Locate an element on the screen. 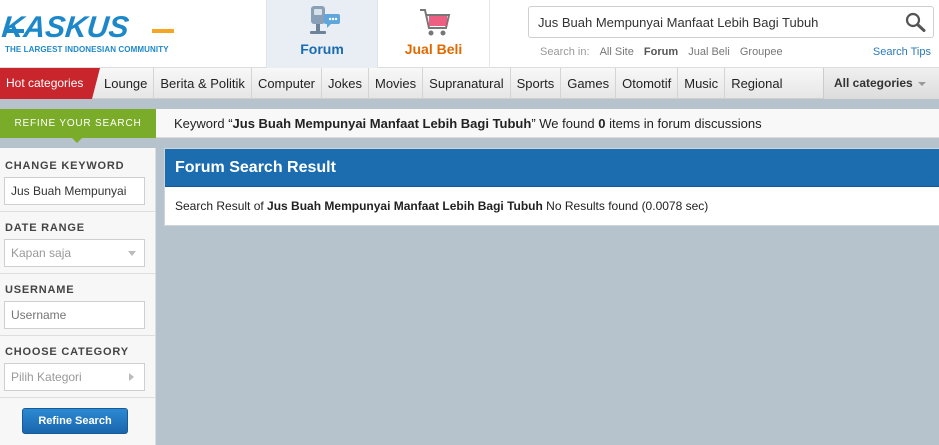 Image resolution: width=939 pixels, height=445 pixels. username-field is located at coordinates (74, 315).